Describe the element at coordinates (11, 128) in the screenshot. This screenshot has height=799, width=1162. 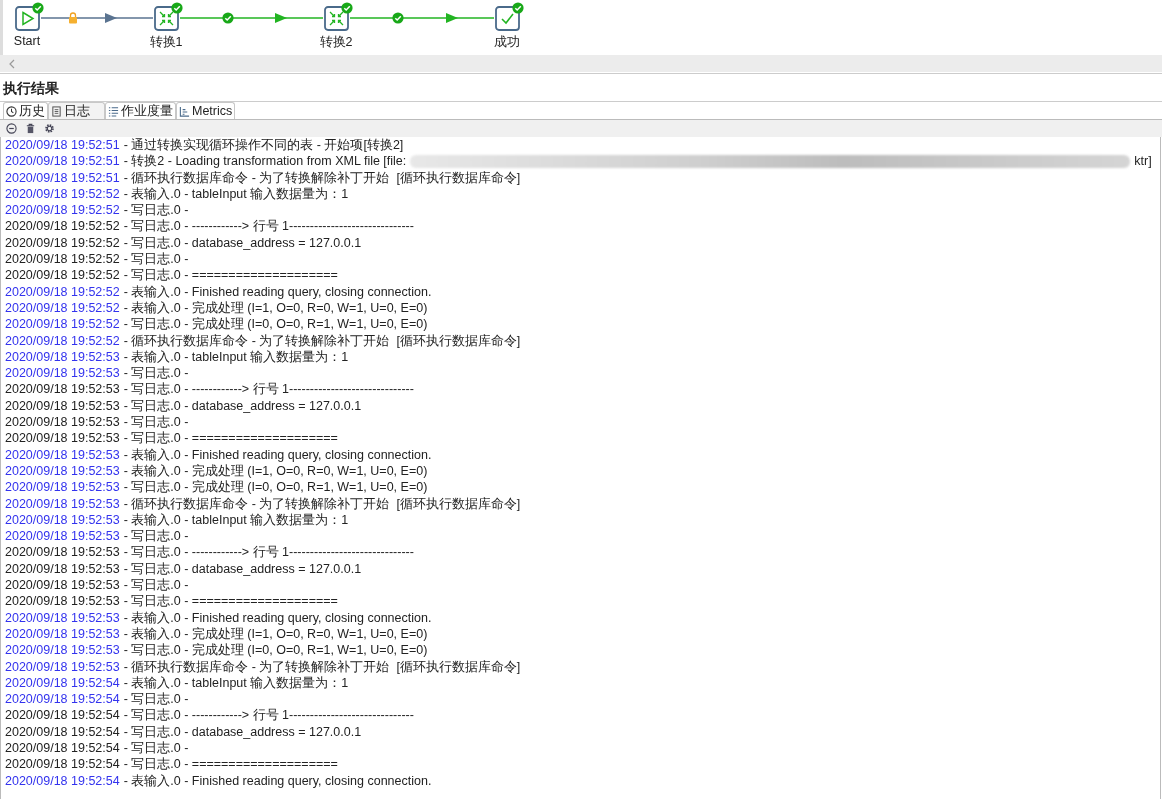
I see `stop-icon` at that location.